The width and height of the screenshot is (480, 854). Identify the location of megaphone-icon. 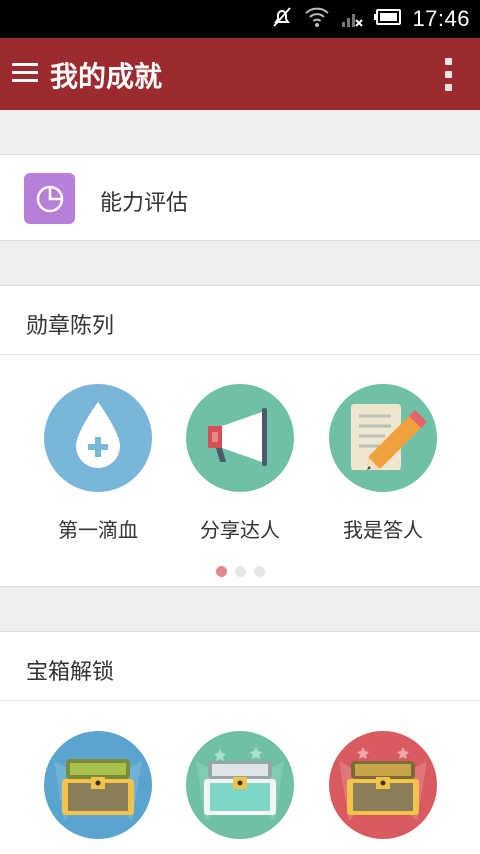
(240, 438).